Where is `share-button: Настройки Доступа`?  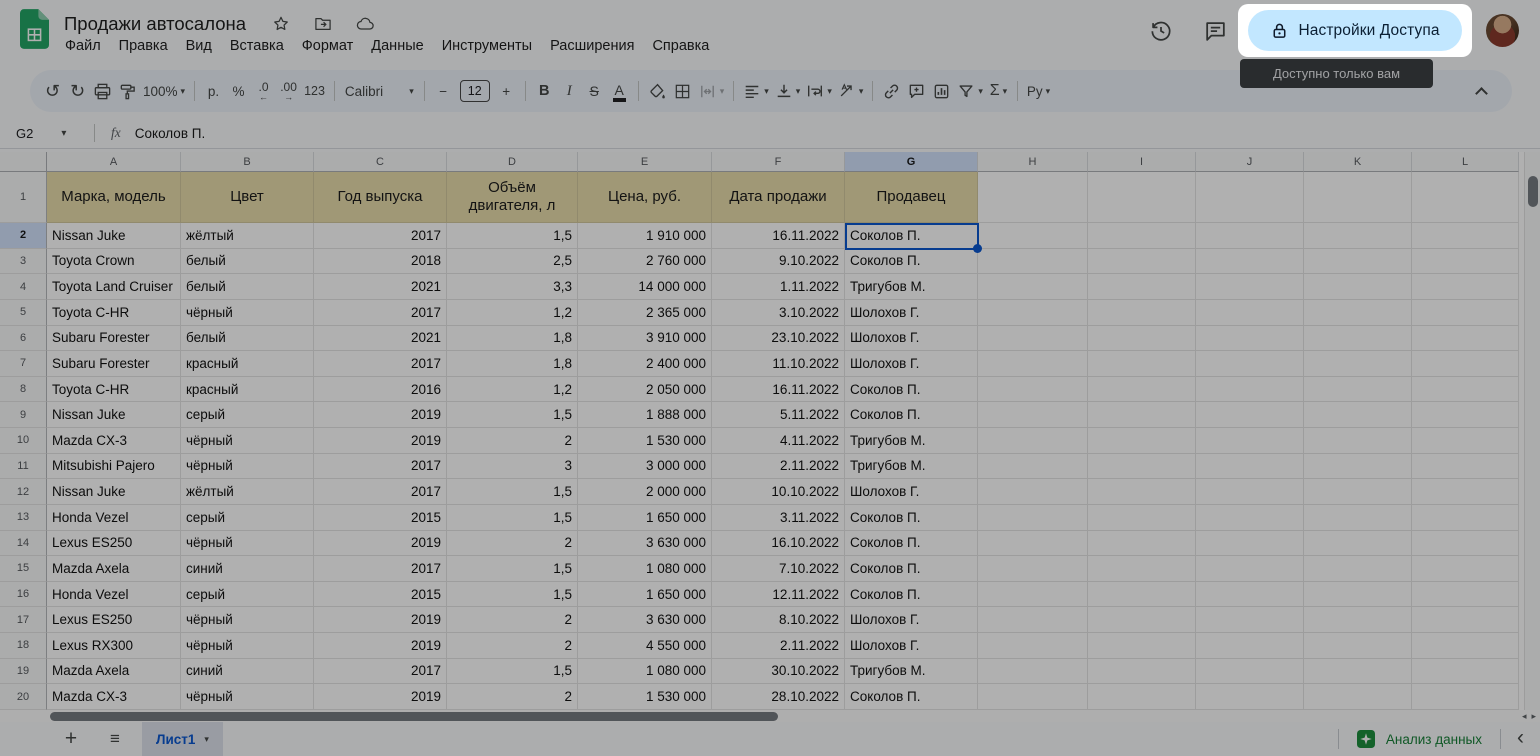
share-button: Настройки Доступа is located at coordinates (1355, 30).